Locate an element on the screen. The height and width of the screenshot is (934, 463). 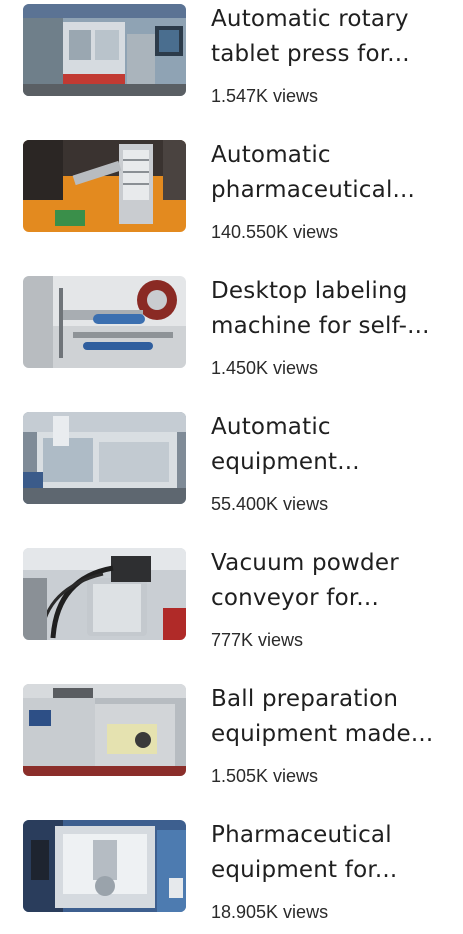
ball-preparation-thumbnail-image is located at coordinates (104, 730).